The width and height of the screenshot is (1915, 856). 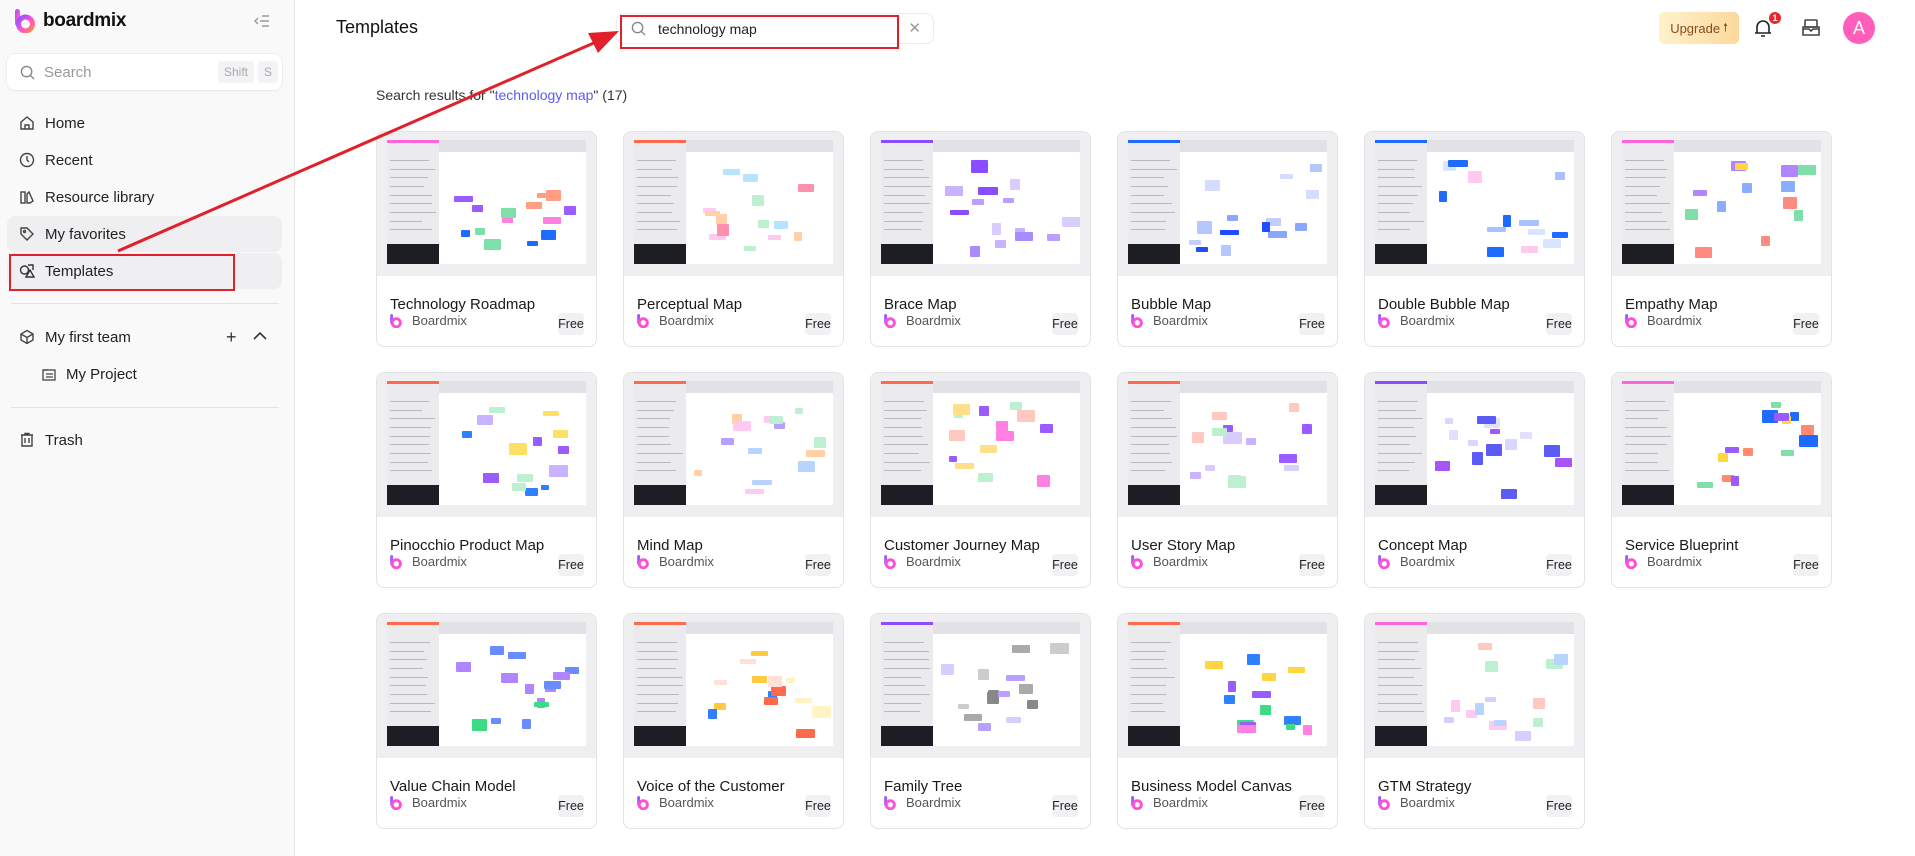 What do you see at coordinates (486, 239) in the screenshot?
I see `template-card: Technology Roadmap Boardmix Free` at bounding box center [486, 239].